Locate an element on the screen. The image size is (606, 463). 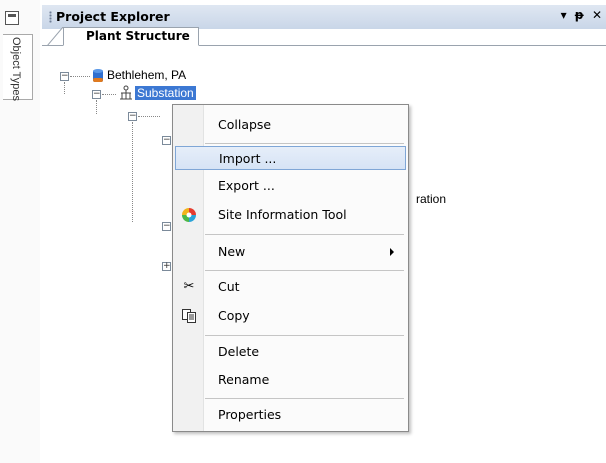
pin-icon: ᵽ is located at coordinates (580, 15).